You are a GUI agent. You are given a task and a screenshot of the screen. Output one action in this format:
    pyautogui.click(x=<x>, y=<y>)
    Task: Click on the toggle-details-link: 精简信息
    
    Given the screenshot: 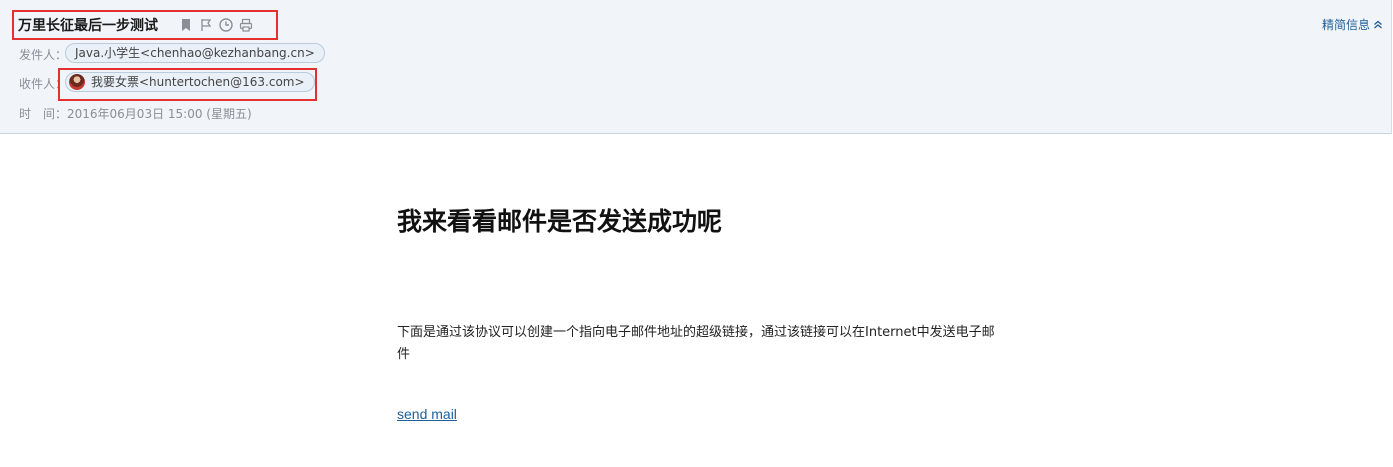 What is the action you would take?
    pyautogui.click(x=1352, y=24)
    